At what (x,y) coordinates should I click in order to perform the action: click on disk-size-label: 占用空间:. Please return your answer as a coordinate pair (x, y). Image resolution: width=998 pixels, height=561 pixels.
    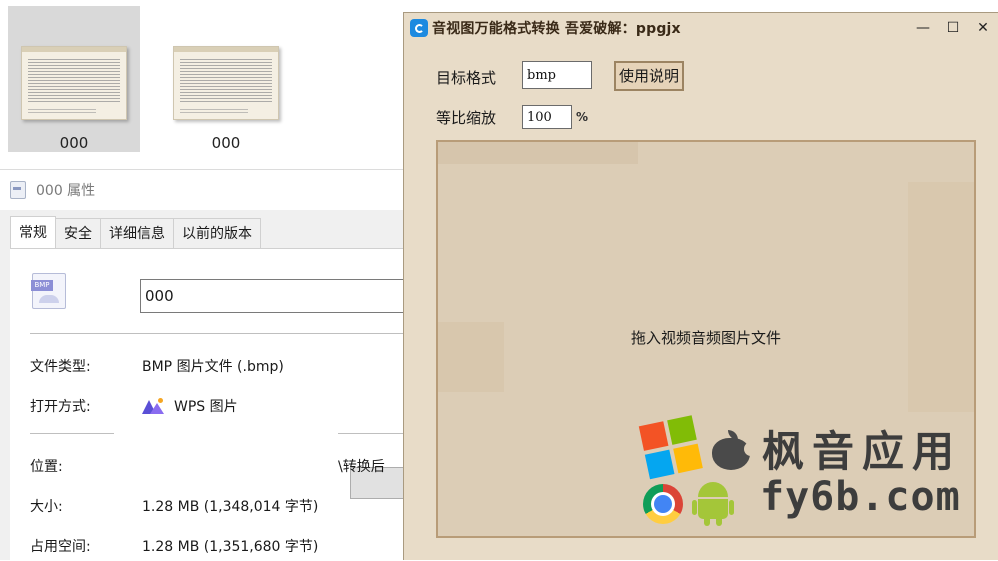
    Looking at the image, I should click on (60, 547).